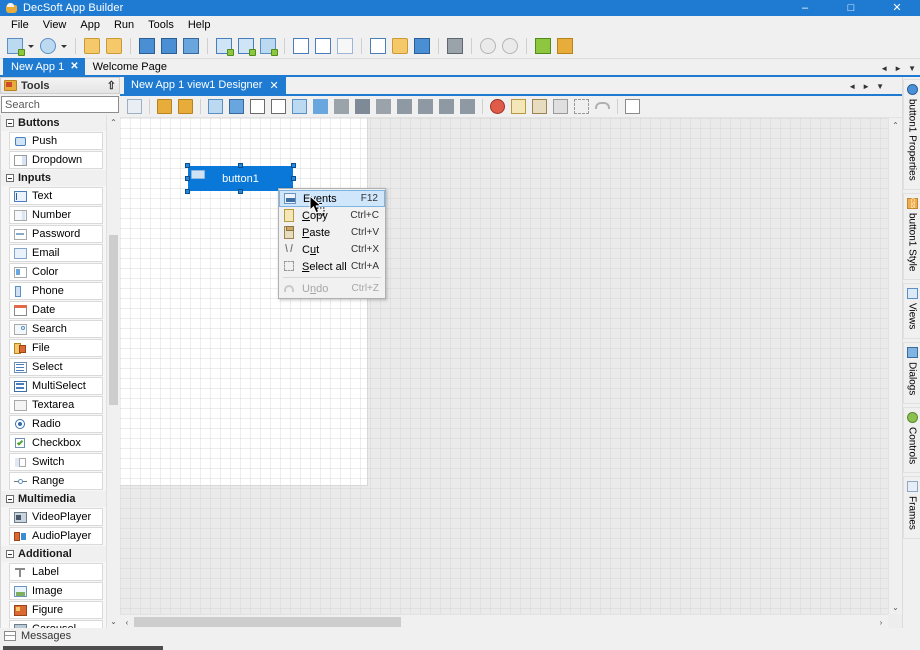 The width and height of the screenshot is (920, 650). Describe the element at coordinates (48, 46) in the screenshot. I see `recent-icon` at that location.